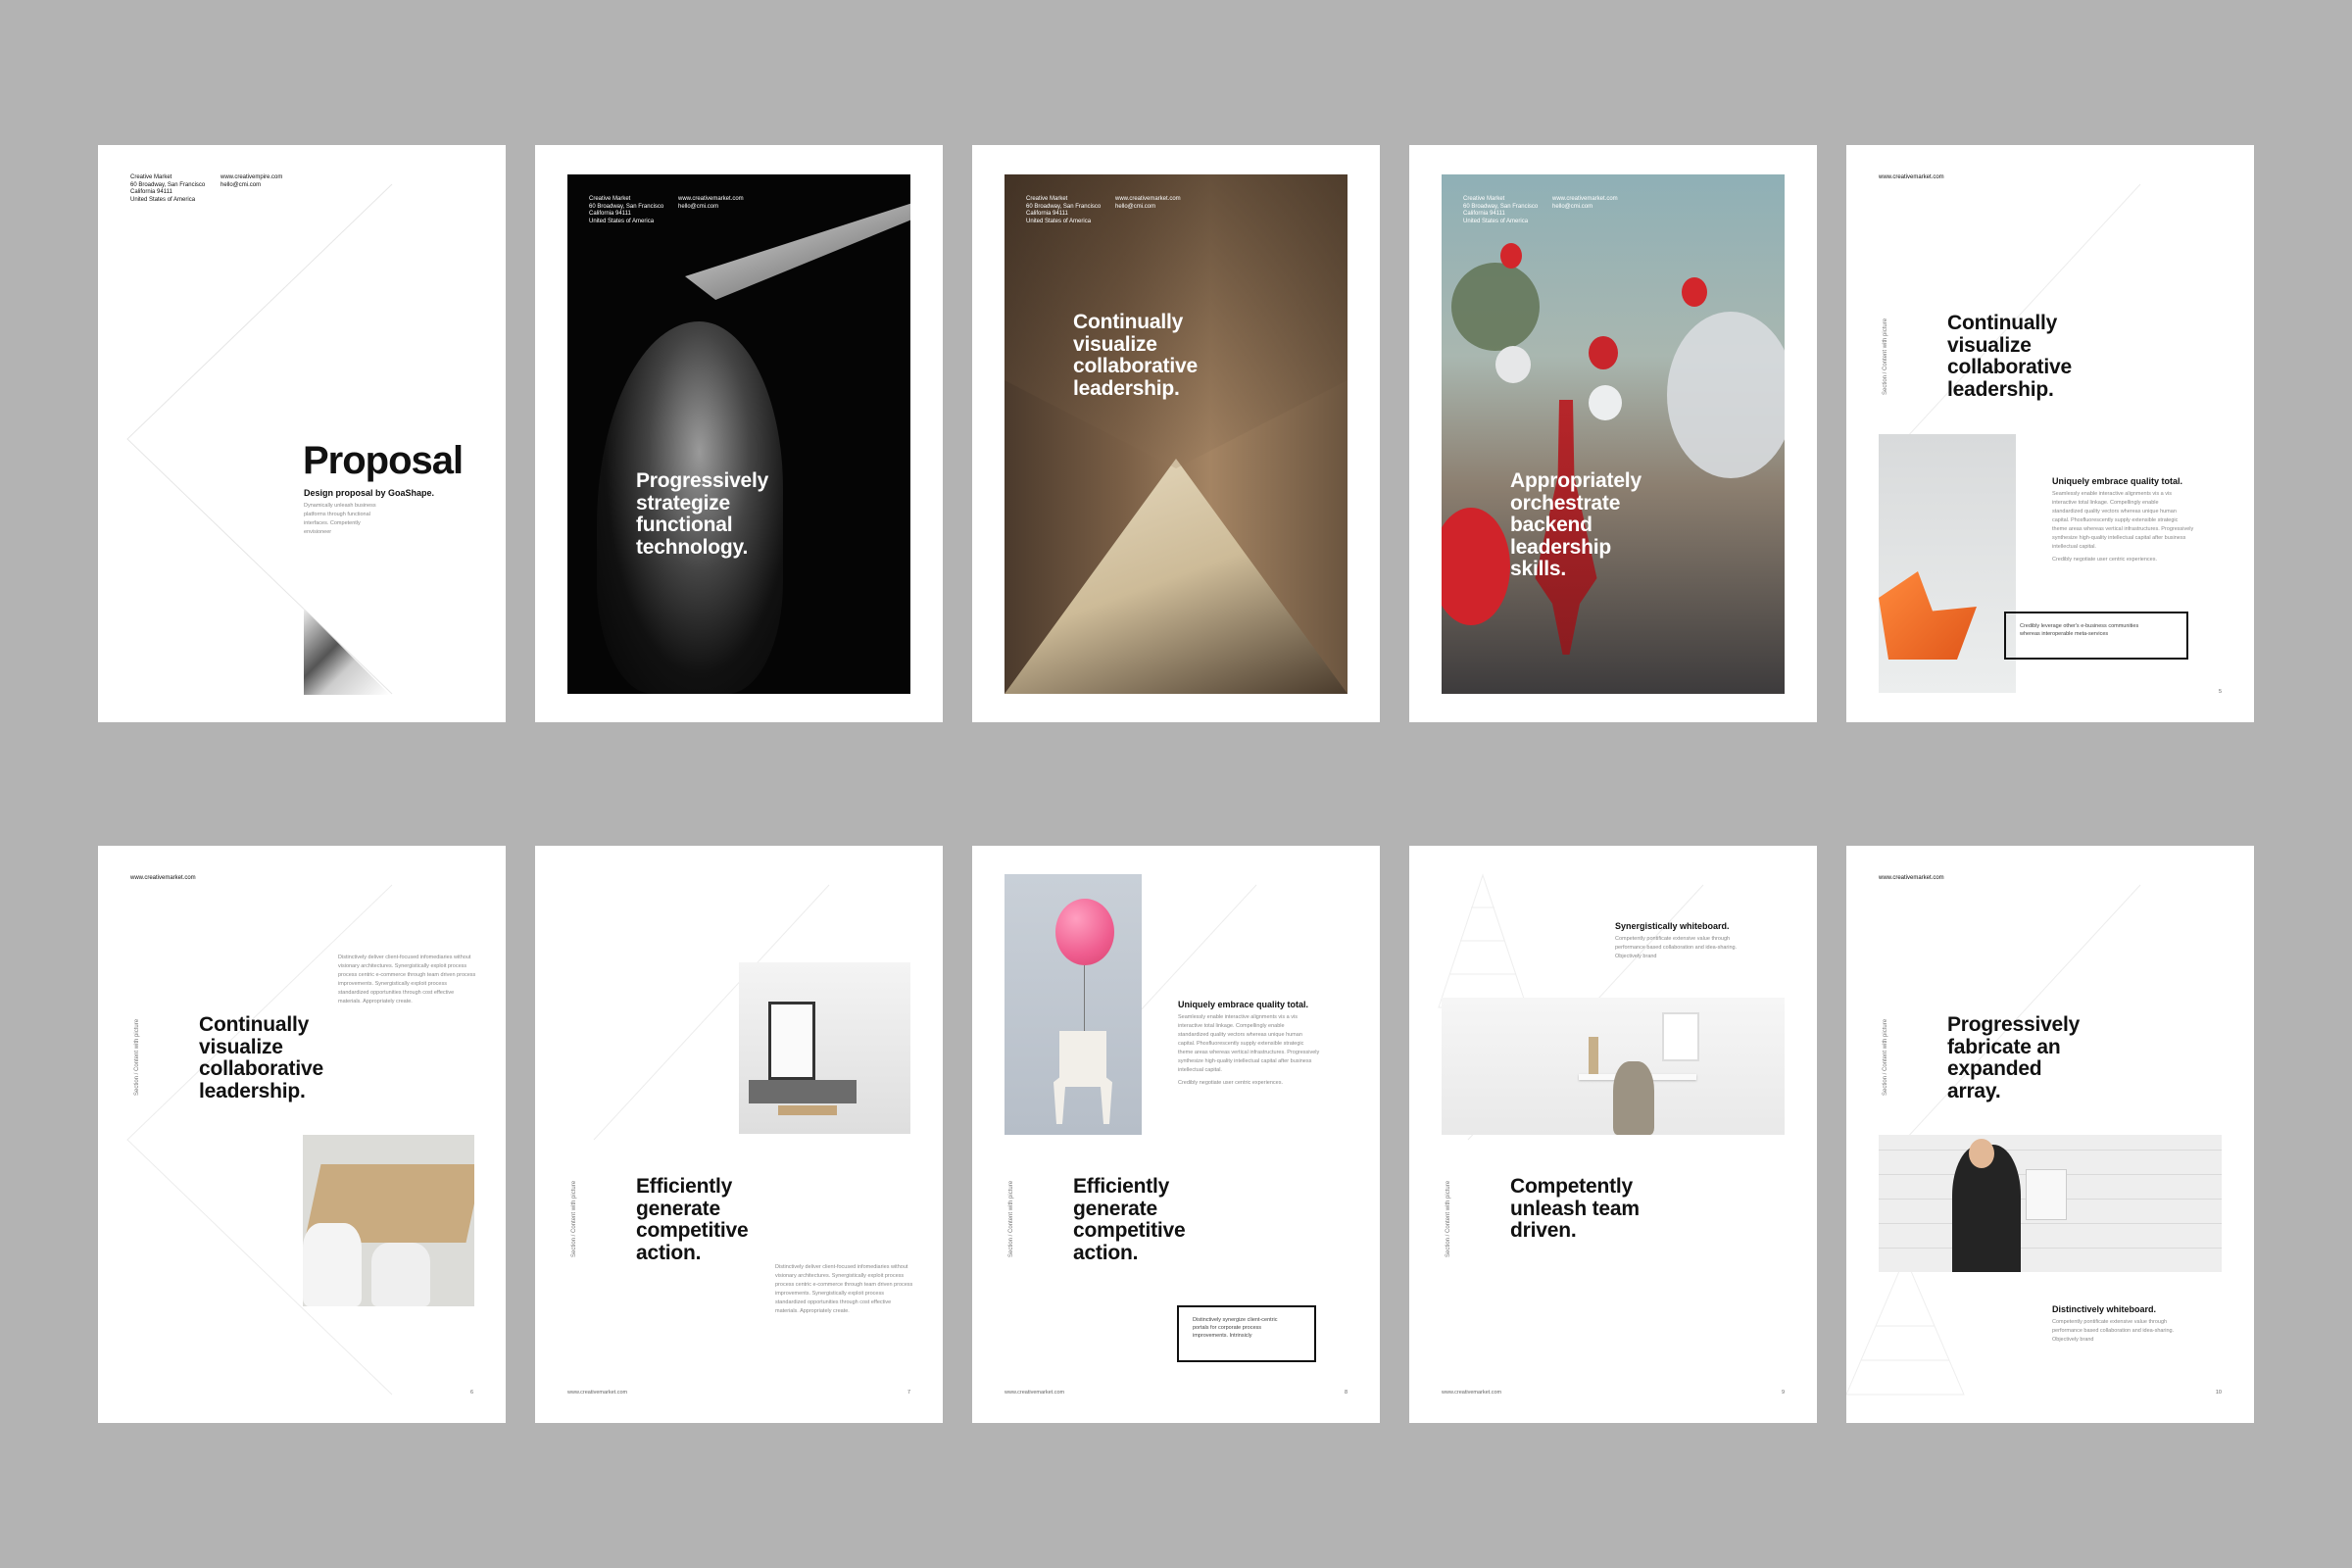 The image size is (2352, 1568). What do you see at coordinates (1575, 1208) in the screenshot?
I see `page-9-headline: Competently unleash team driven.` at bounding box center [1575, 1208].